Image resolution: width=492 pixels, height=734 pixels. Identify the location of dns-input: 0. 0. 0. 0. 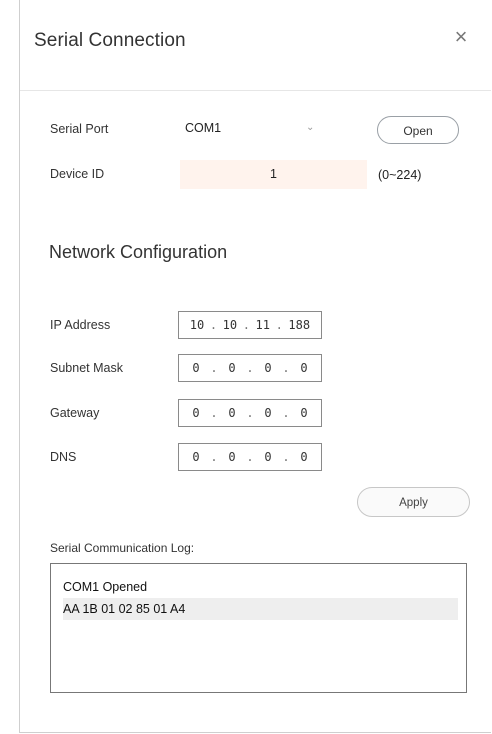
(250, 457).